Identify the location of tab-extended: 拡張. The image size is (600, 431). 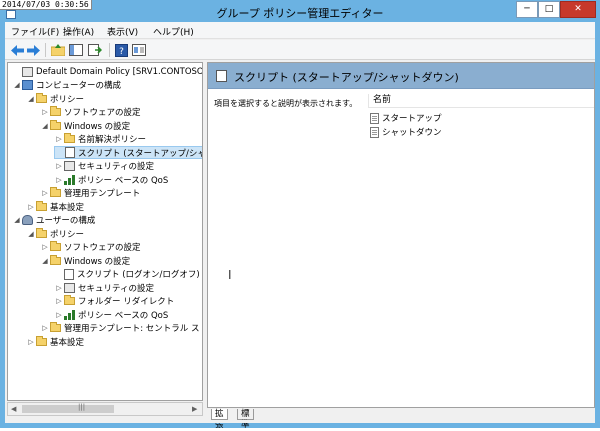
(219, 419).